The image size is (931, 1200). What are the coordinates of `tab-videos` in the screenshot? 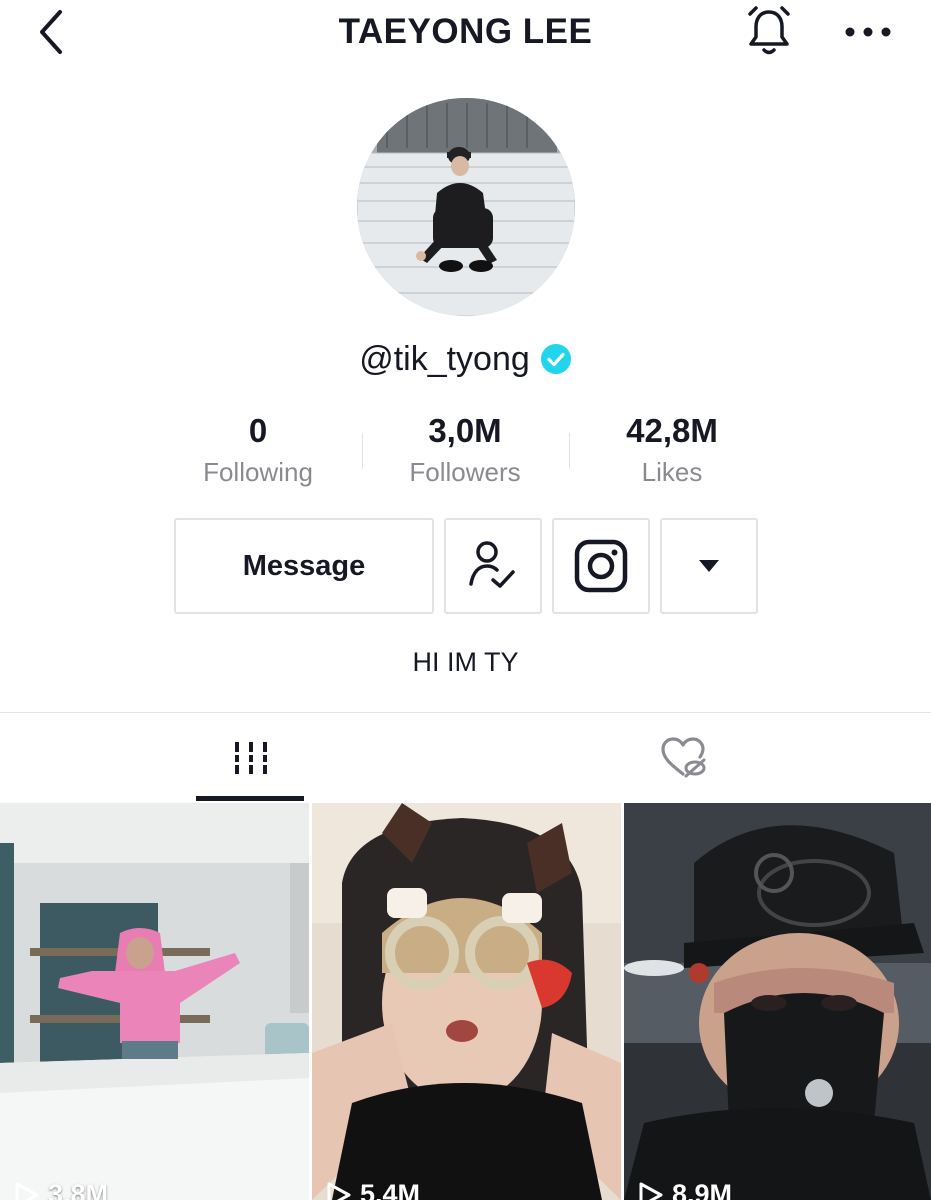 It's located at (250, 758).